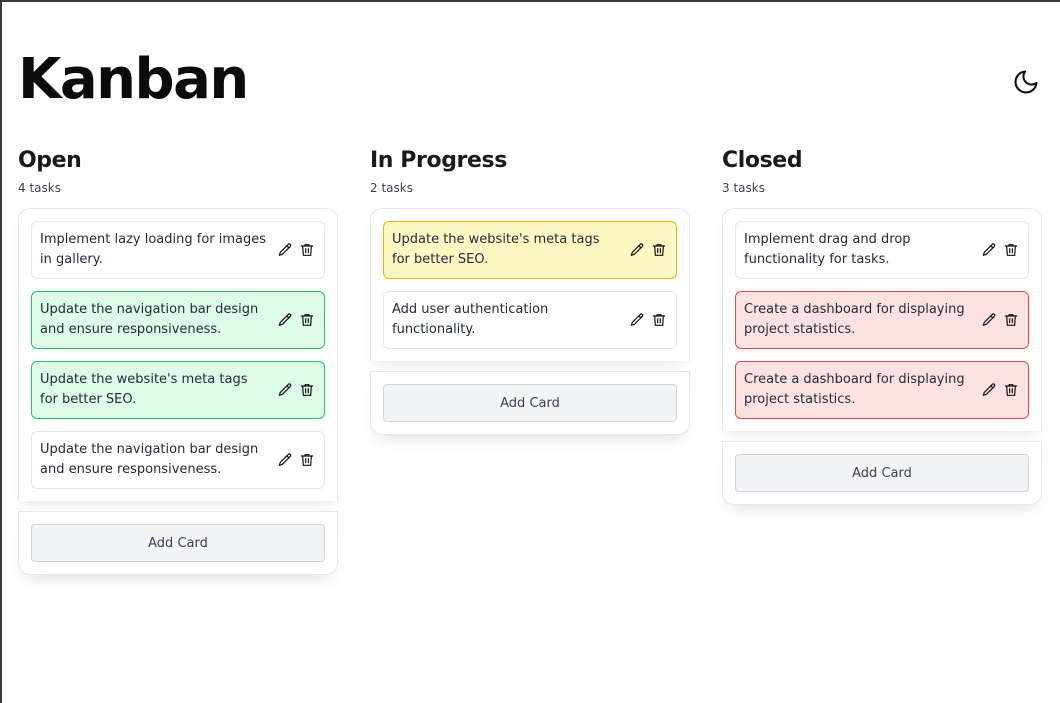  What do you see at coordinates (391, 188) in the screenshot?
I see `column-task-count: 2 tasks` at bounding box center [391, 188].